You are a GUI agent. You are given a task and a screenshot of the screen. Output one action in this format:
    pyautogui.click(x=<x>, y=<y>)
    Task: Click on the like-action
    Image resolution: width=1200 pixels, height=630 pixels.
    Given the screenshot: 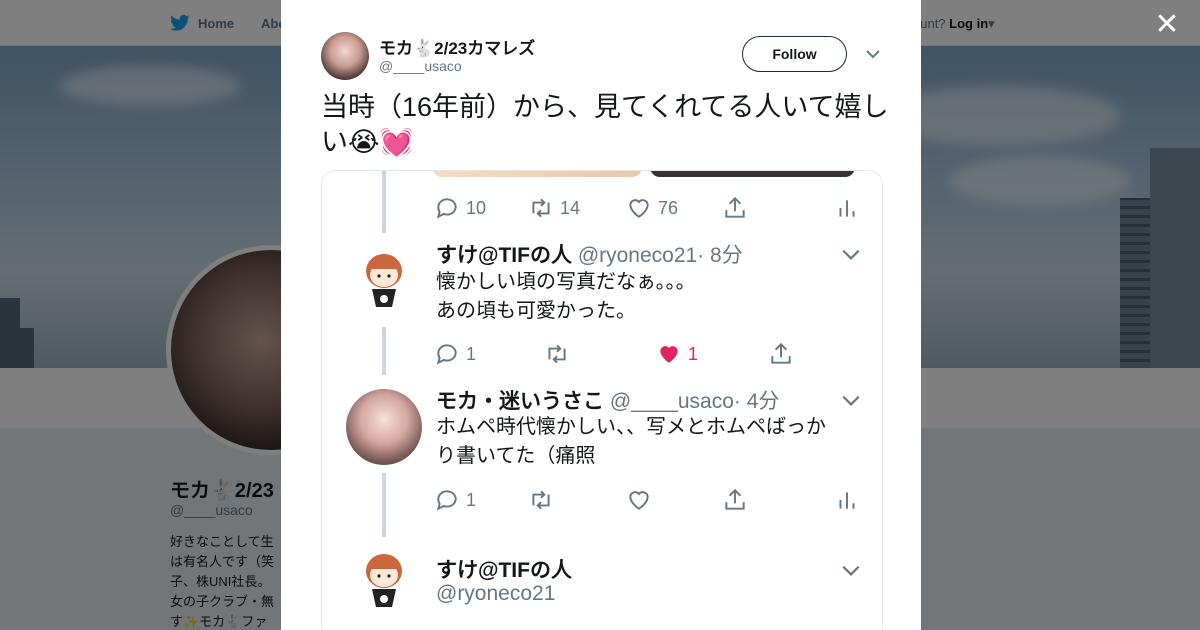 What is the action you would take?
    pyautogui.click(x=639, y=500)
    